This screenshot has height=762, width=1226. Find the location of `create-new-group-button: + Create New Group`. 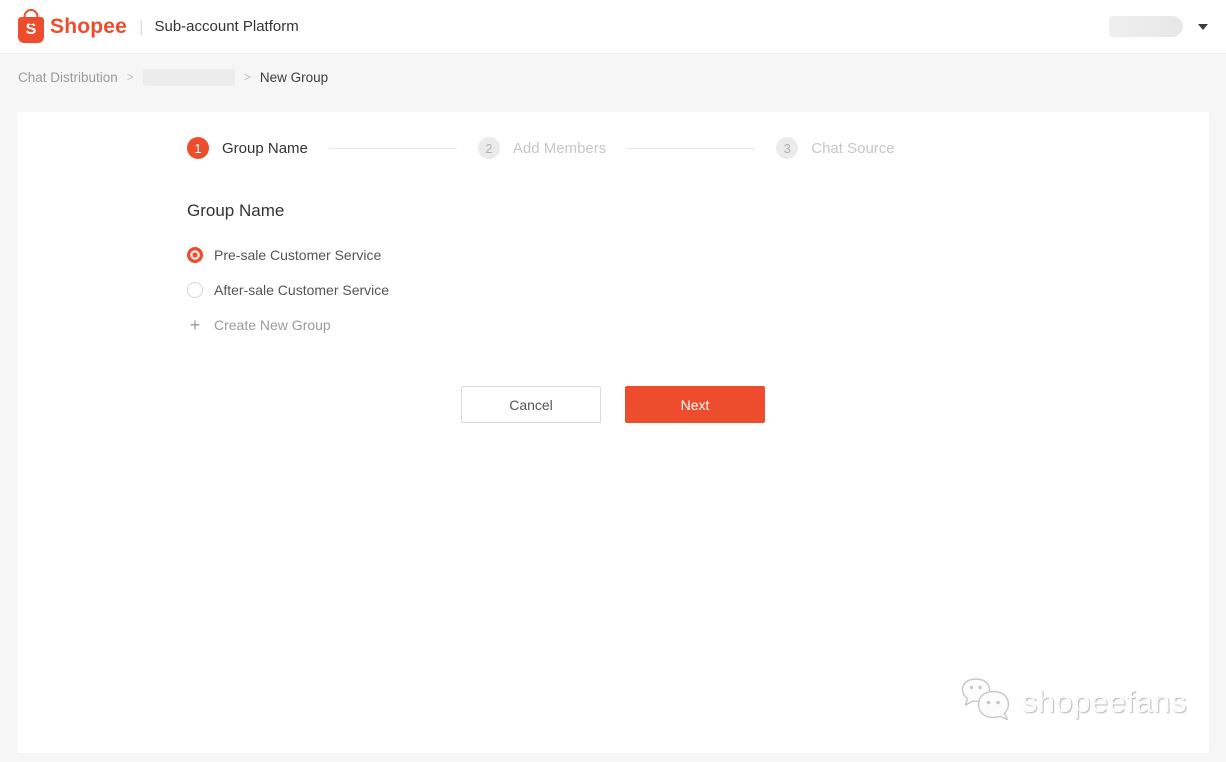

create-new-group-button: + Create New Group is located at coordinates (698, 325).